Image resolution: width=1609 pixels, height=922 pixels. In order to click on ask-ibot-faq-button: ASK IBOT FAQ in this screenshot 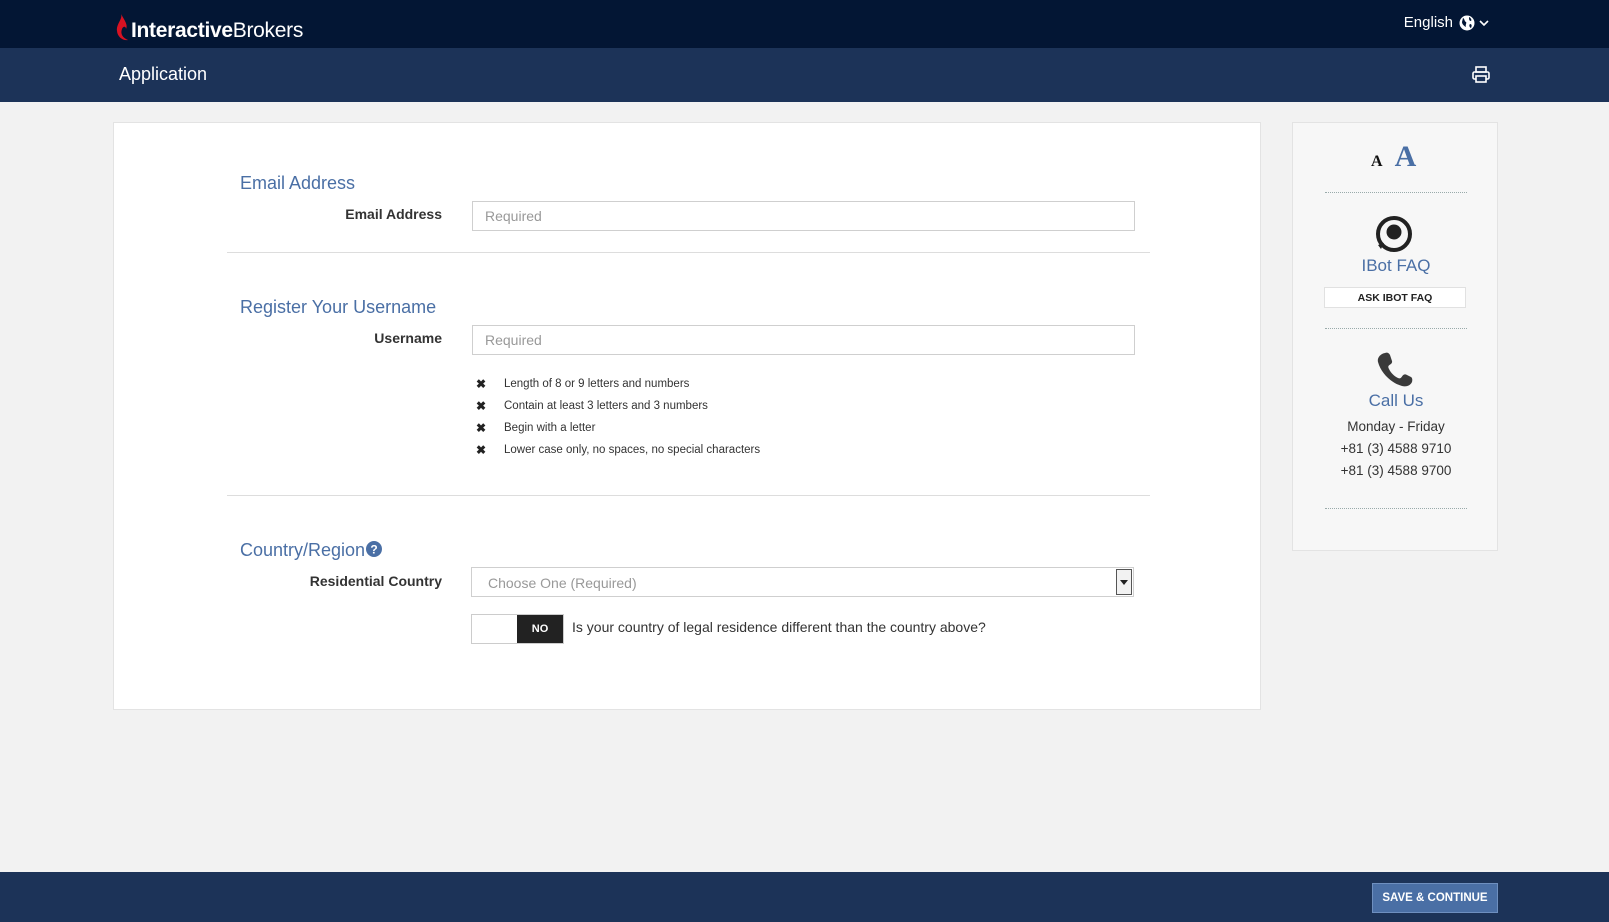, I will do `click(1395, 297)`.